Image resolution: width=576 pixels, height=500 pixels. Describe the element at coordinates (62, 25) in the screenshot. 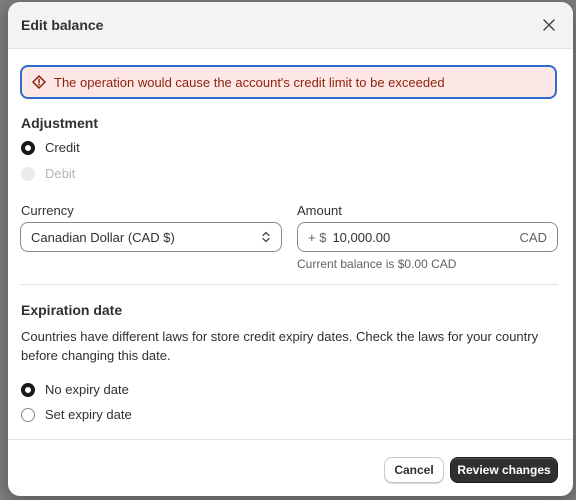

I see `modal-title: Edit balance` at that location.